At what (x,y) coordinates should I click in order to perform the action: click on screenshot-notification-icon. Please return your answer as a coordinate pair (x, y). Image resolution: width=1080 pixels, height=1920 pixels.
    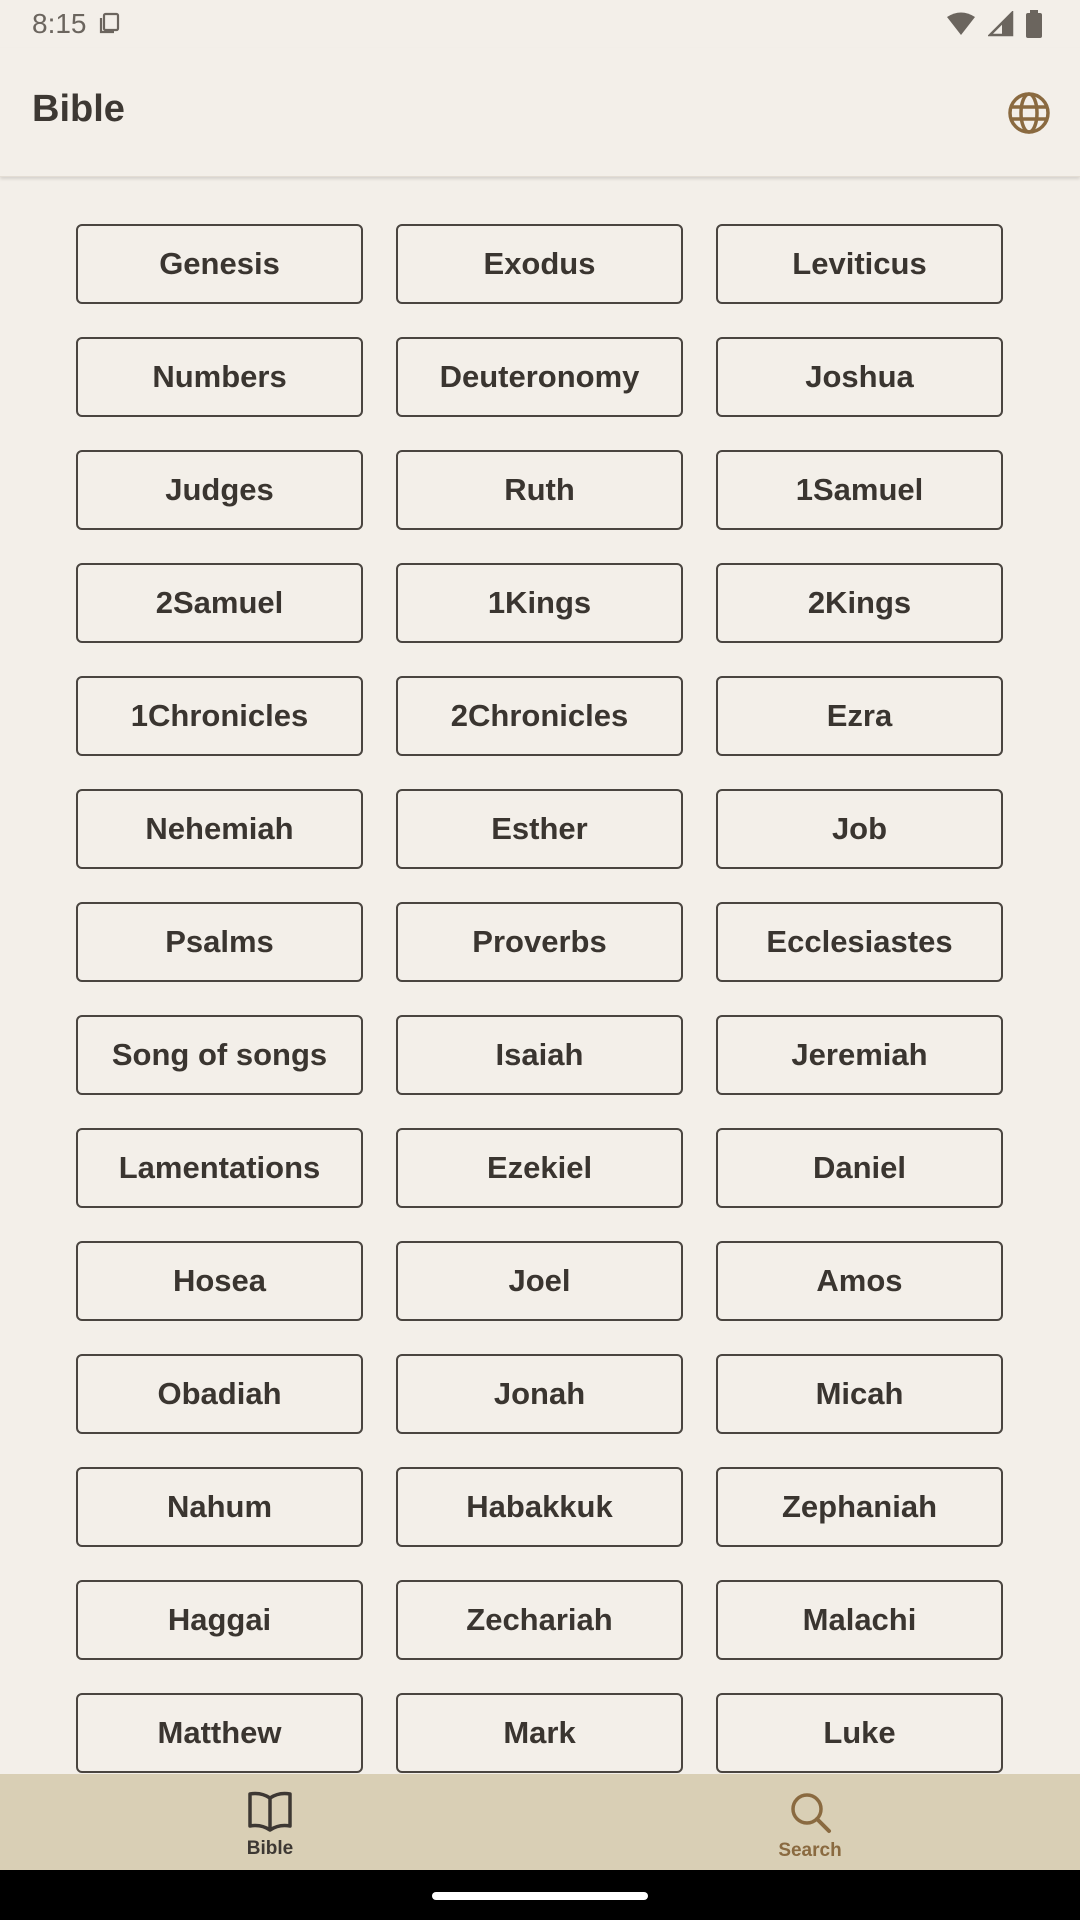
    Looking at the image, I should click on (109, 23).